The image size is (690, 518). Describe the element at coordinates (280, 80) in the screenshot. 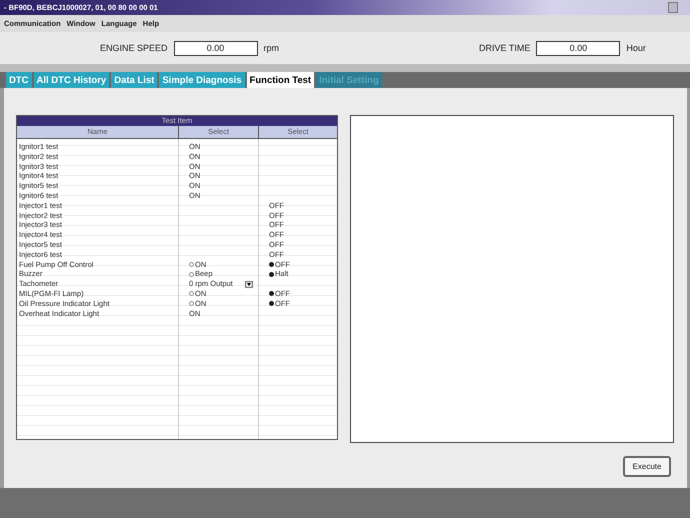

I see `tab: Function Test` at that location.